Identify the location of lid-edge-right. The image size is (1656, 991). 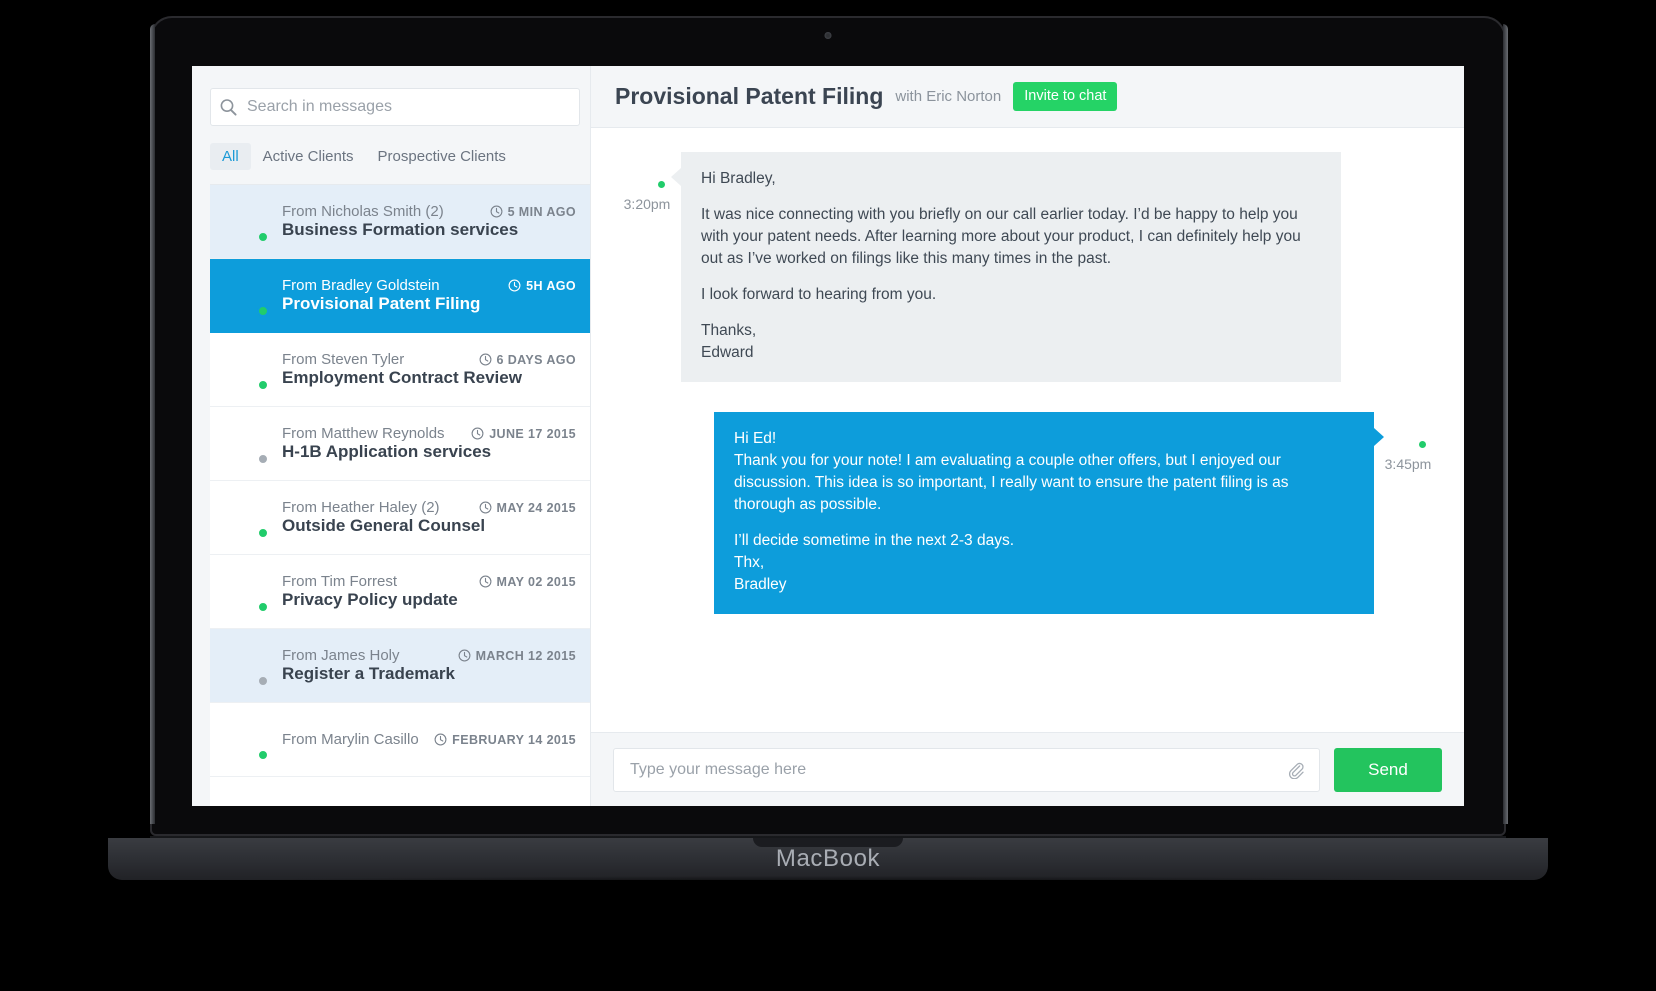
(1505, 424).